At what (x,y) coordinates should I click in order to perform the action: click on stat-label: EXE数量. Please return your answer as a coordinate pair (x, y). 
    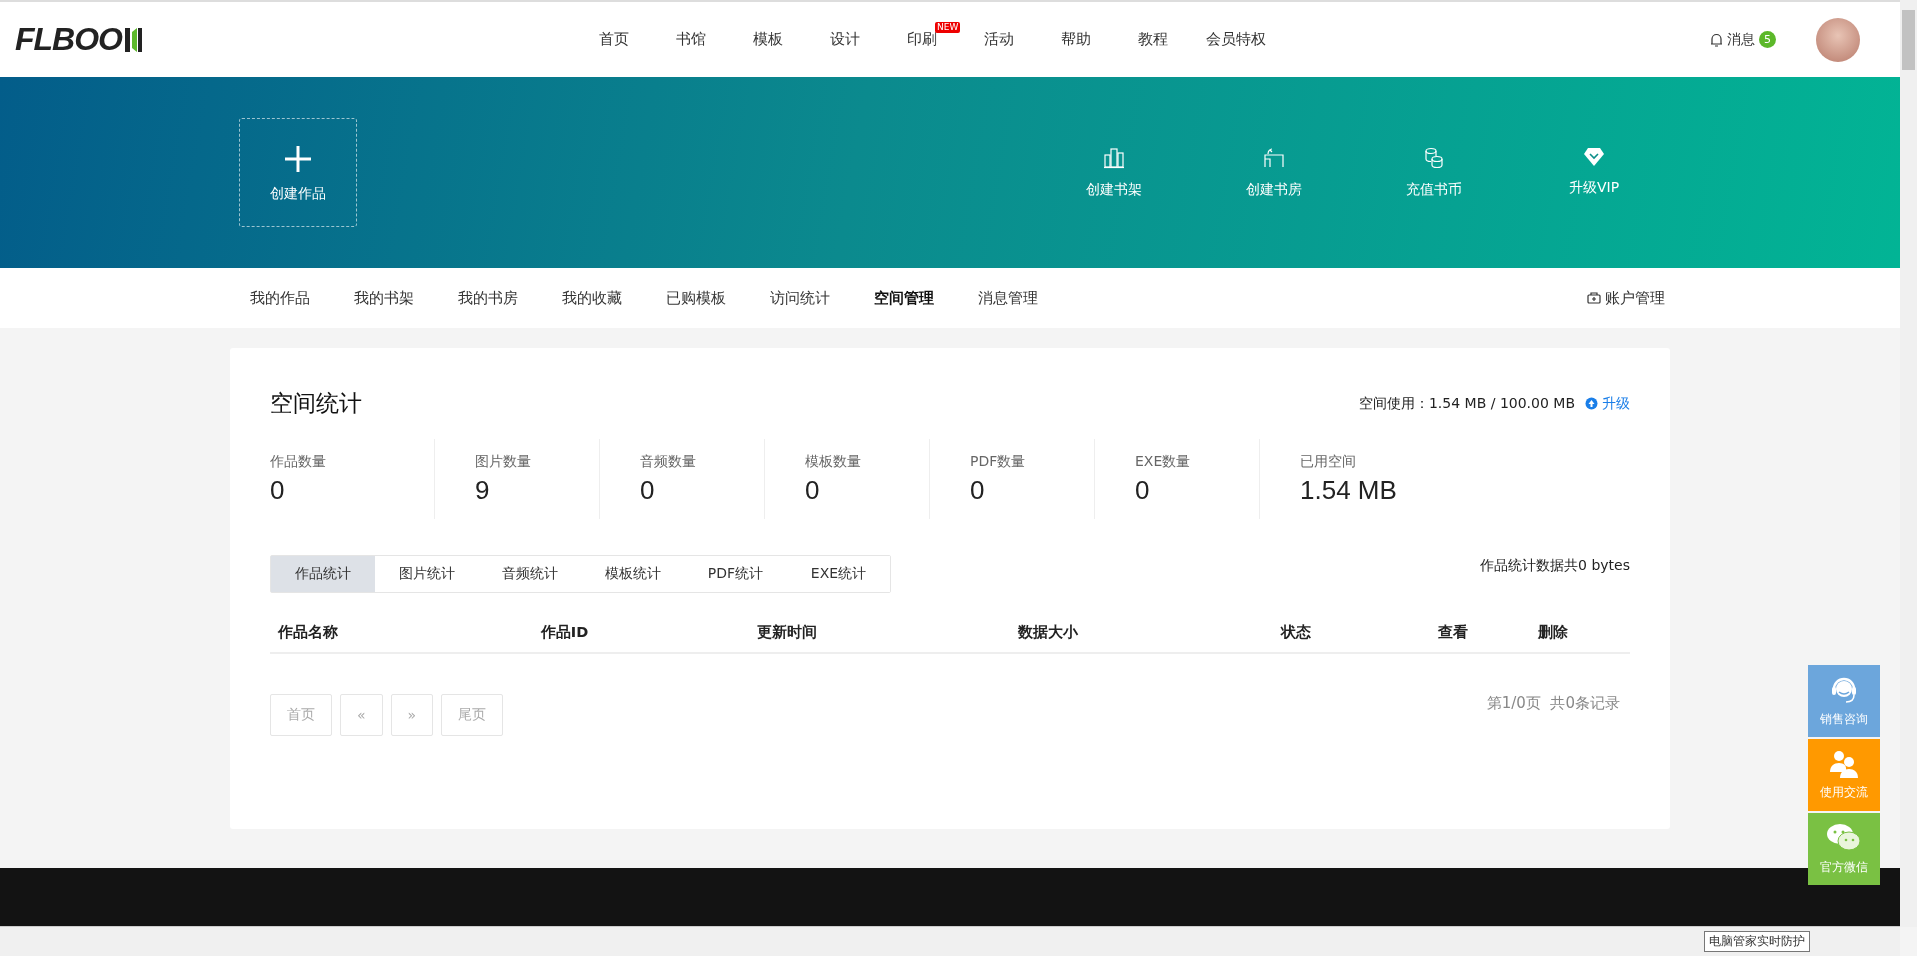
    Looking at the image, I should click on (1163, 461).